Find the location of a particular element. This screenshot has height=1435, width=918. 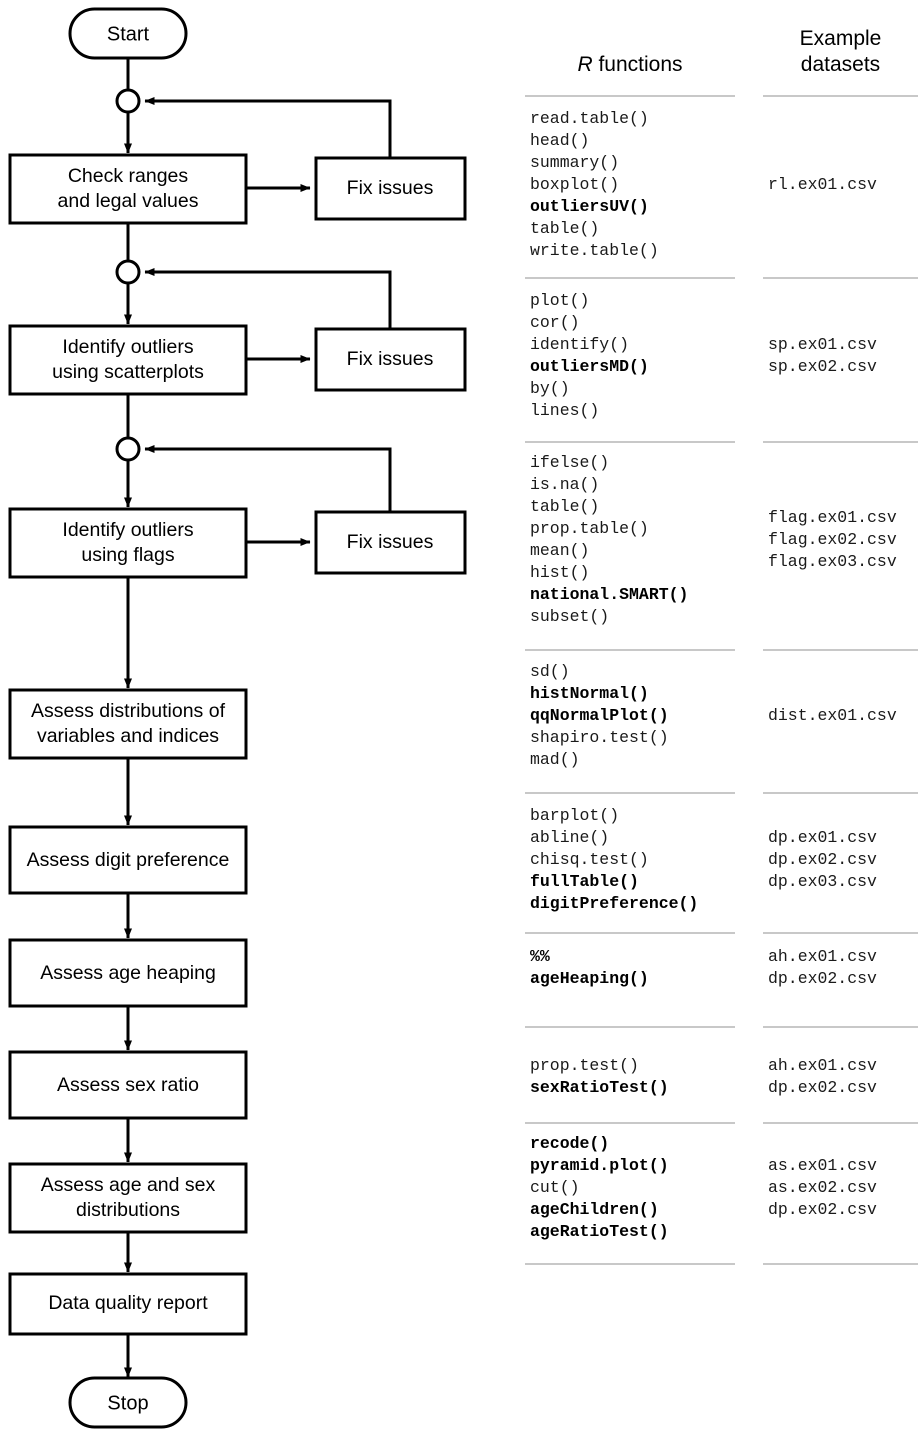

node-outliers-scatterplots: Identify outliers using scatterplots is located at coordinates (128, 360).